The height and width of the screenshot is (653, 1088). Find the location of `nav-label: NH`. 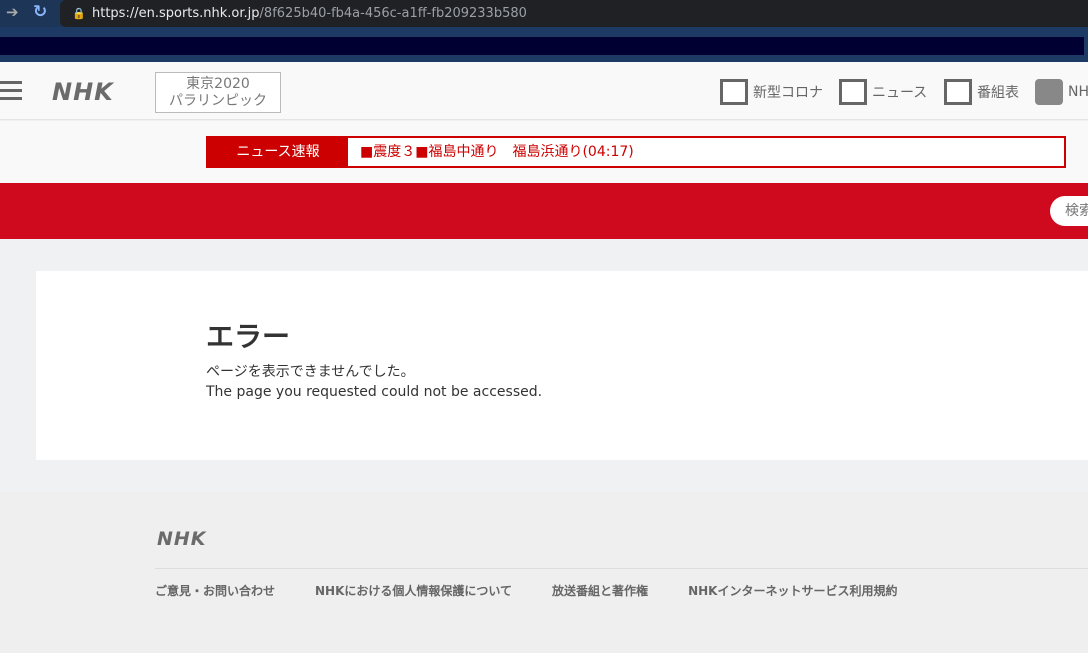

nav-label: NH is located at coordinates (1078, 92).